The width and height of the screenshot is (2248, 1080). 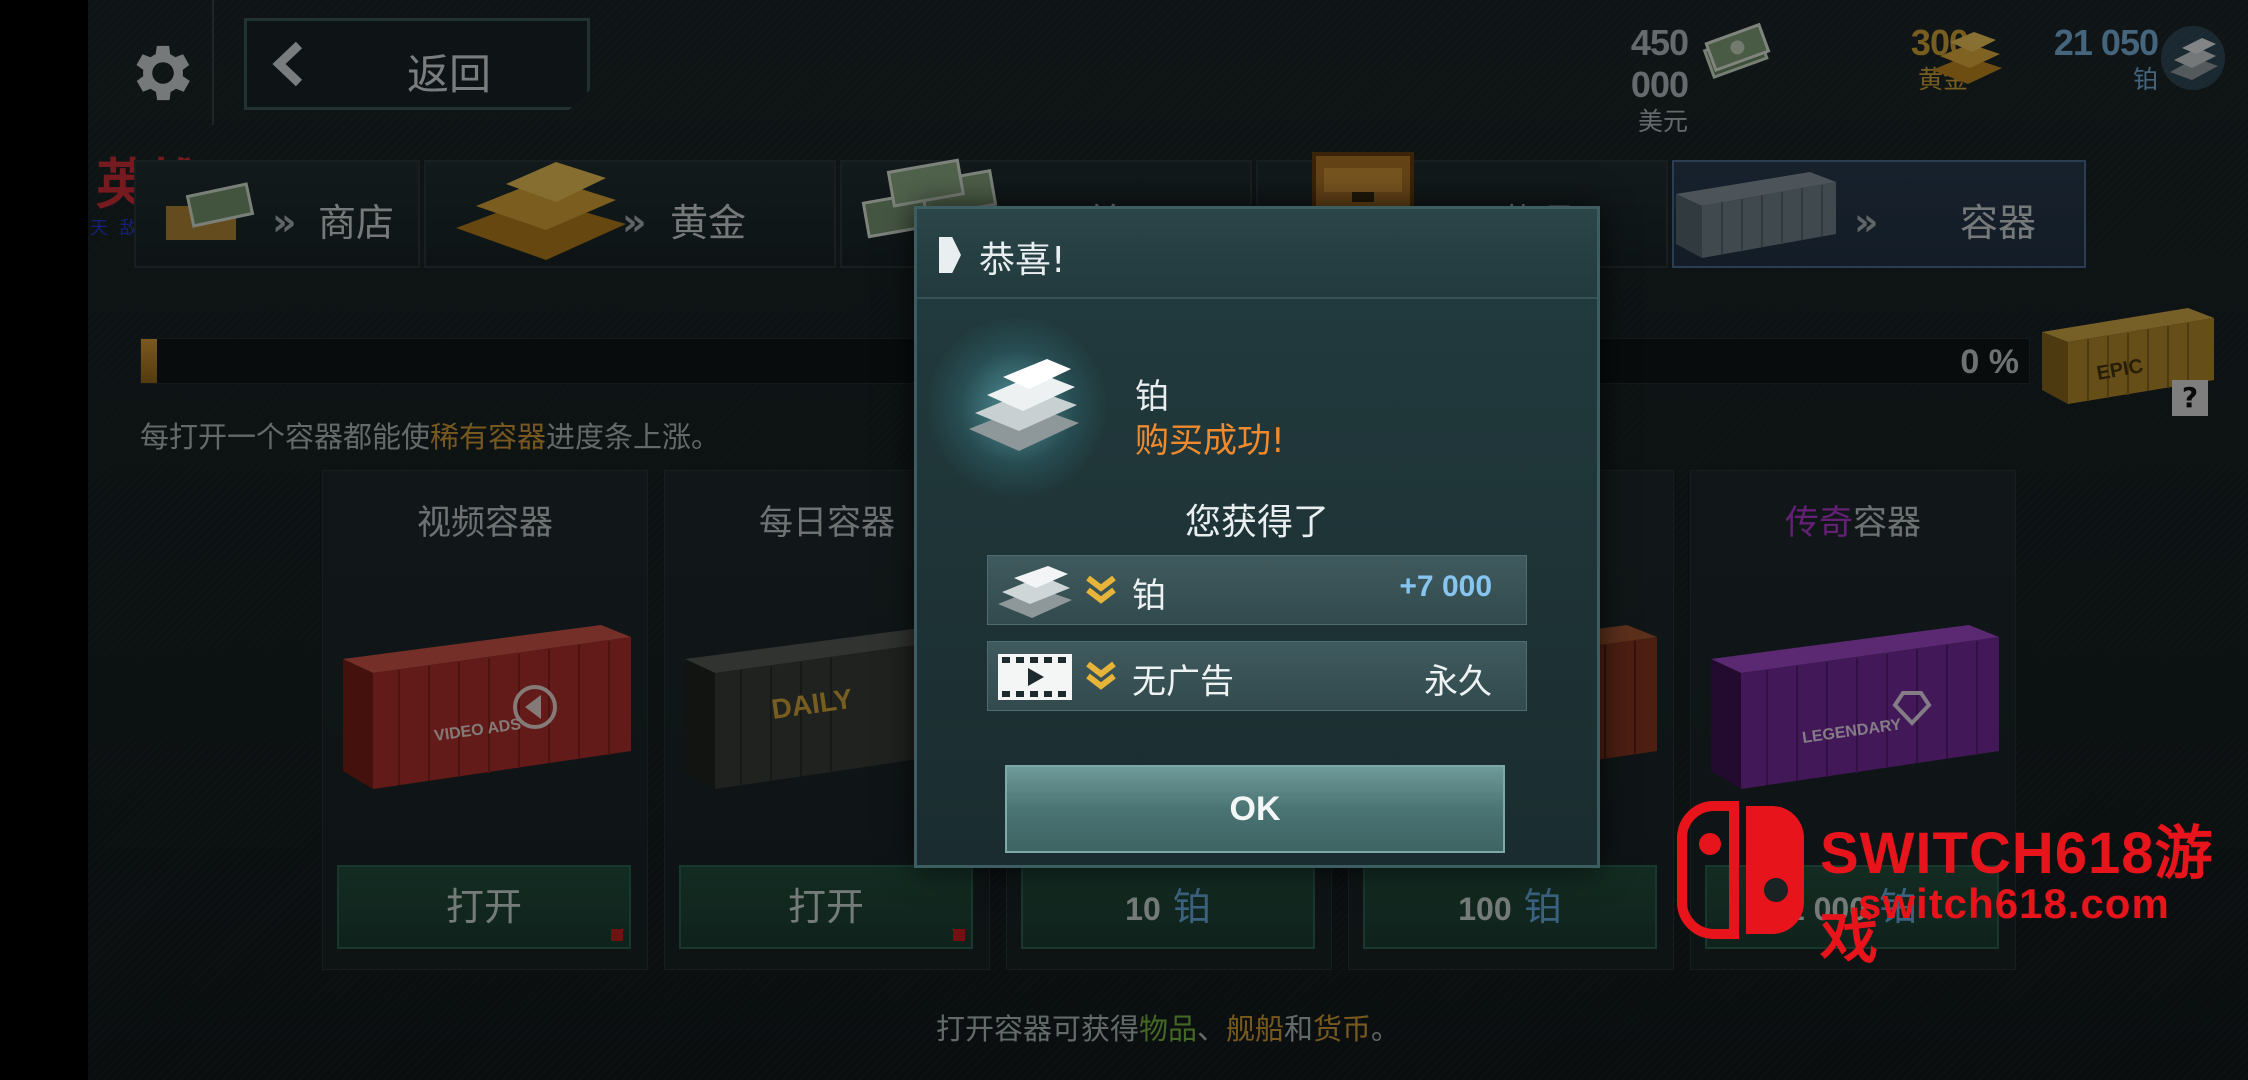 What do you see at coordinates (1035, 677) in the screenshot?
I see `film-ad-icon` at bounding box center [1035, 677].